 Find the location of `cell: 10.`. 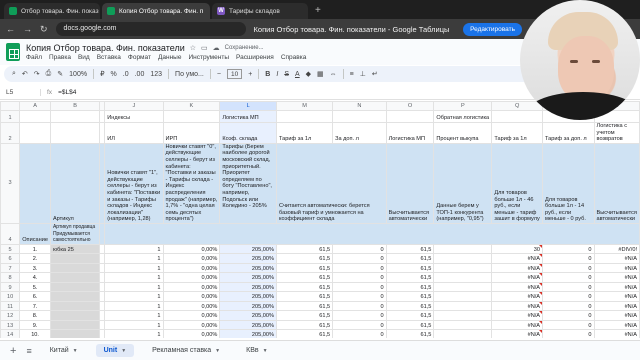

cell: 10. is located at coordinates (35, 333).